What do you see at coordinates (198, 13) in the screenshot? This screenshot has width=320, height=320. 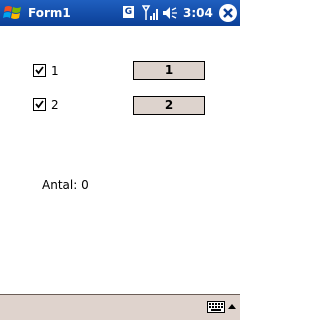 I see `clock: 3:04` at bounding box center [198, 13].